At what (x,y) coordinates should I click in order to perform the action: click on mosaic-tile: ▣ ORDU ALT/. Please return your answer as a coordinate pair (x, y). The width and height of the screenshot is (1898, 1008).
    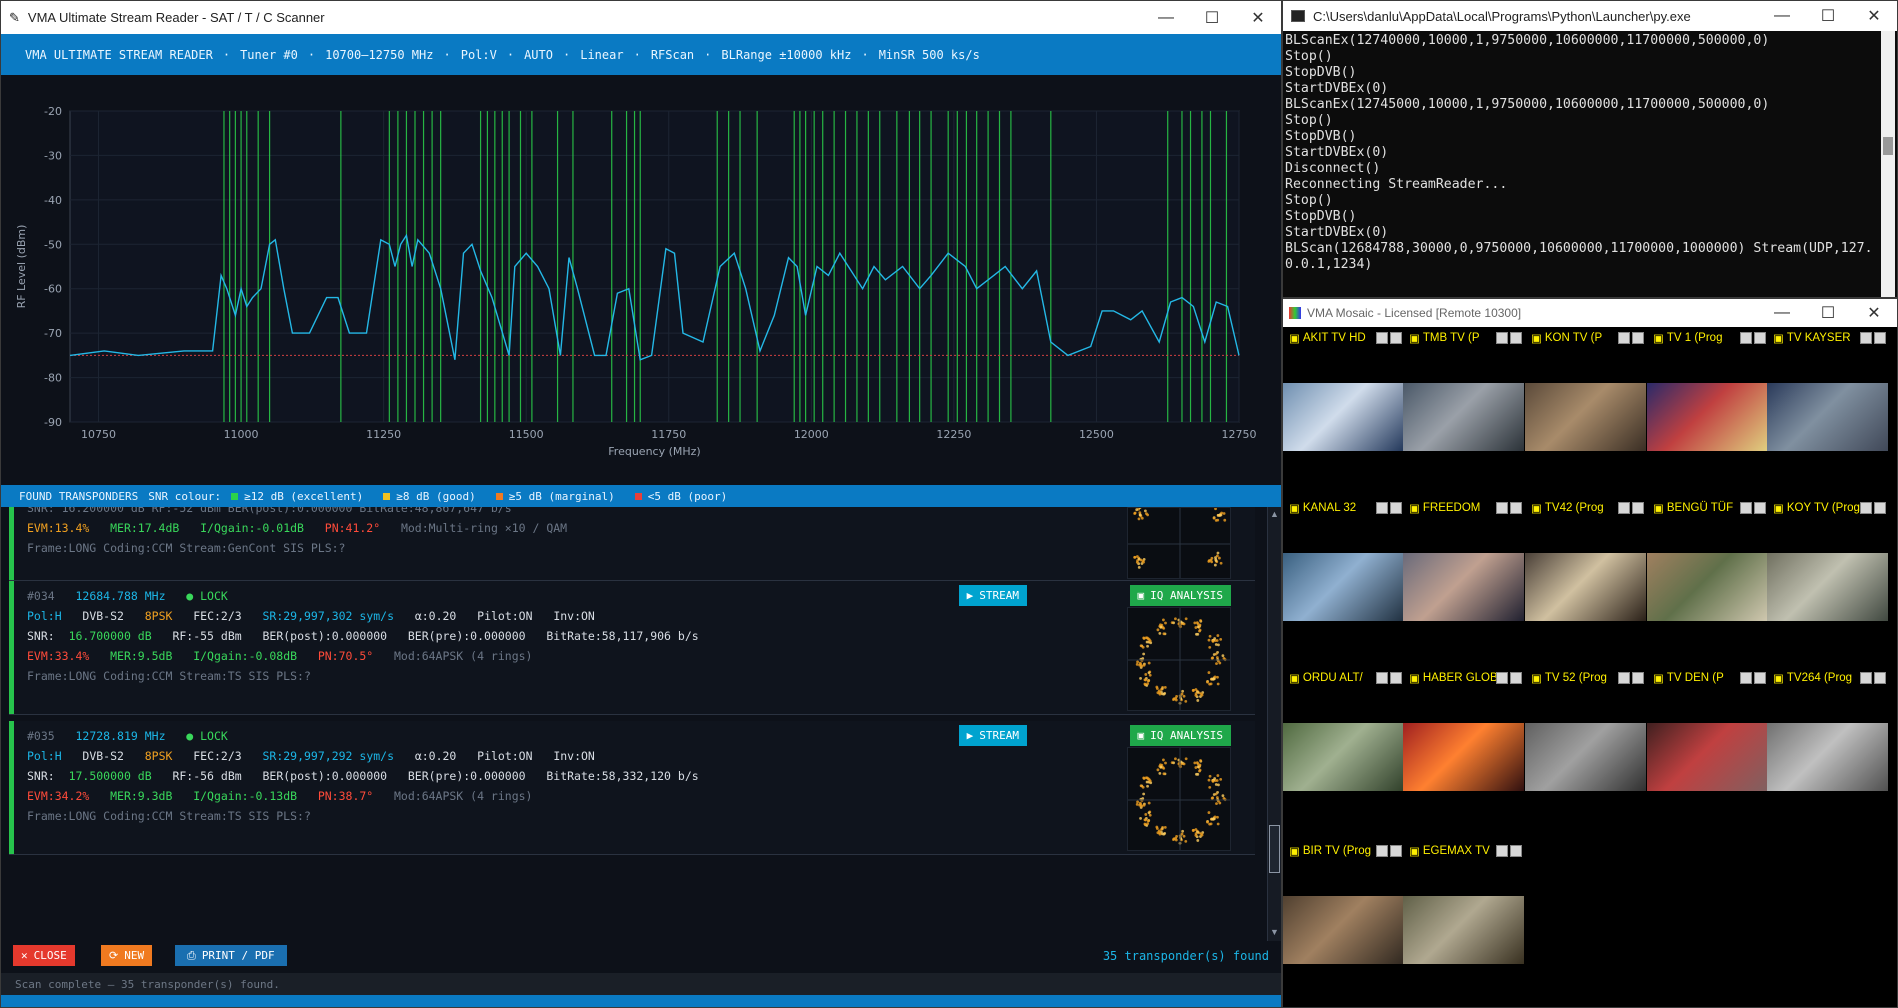
    Looking at the image, I should click on (1343, 730).